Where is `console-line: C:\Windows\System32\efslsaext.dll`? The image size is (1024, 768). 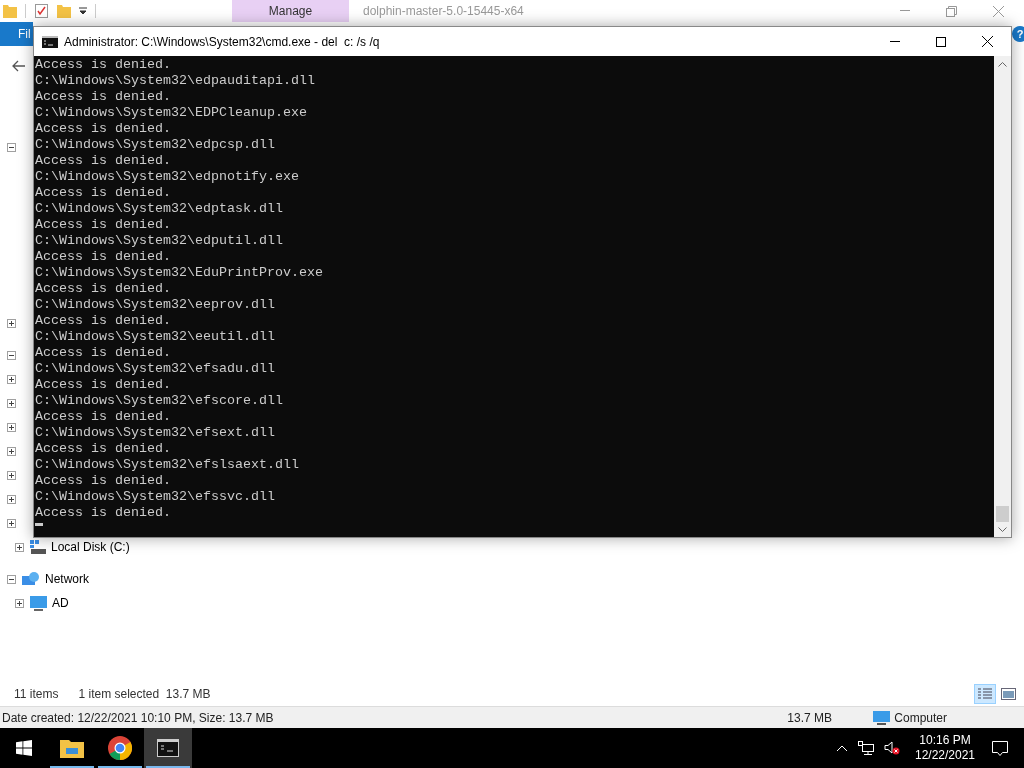
console-line: C:\Windows\System32\efslsaext.dll is located at coordinates (167, 465).